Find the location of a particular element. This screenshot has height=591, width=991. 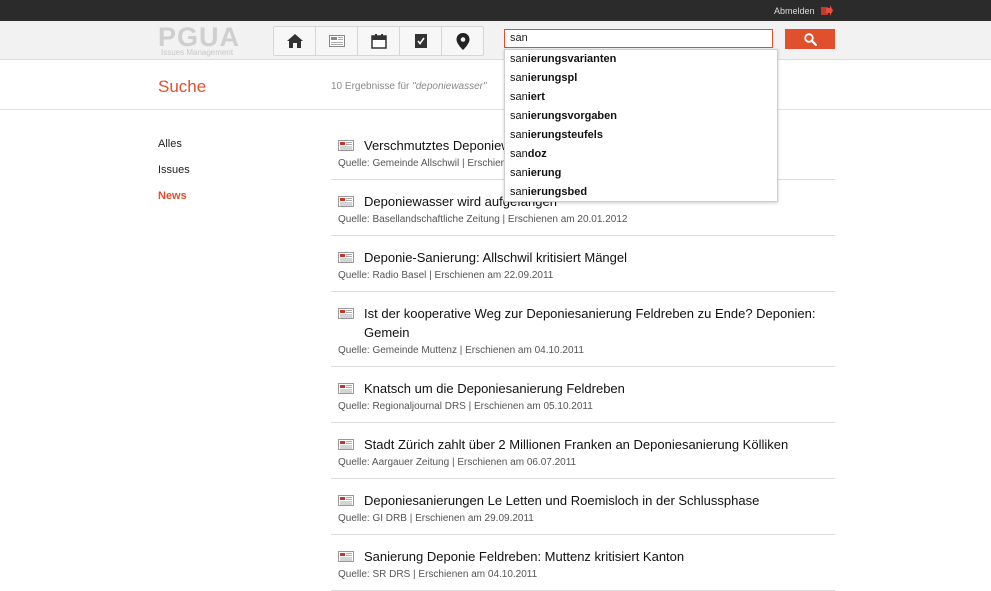

checklist-icon is located at coordinates (420, 41).